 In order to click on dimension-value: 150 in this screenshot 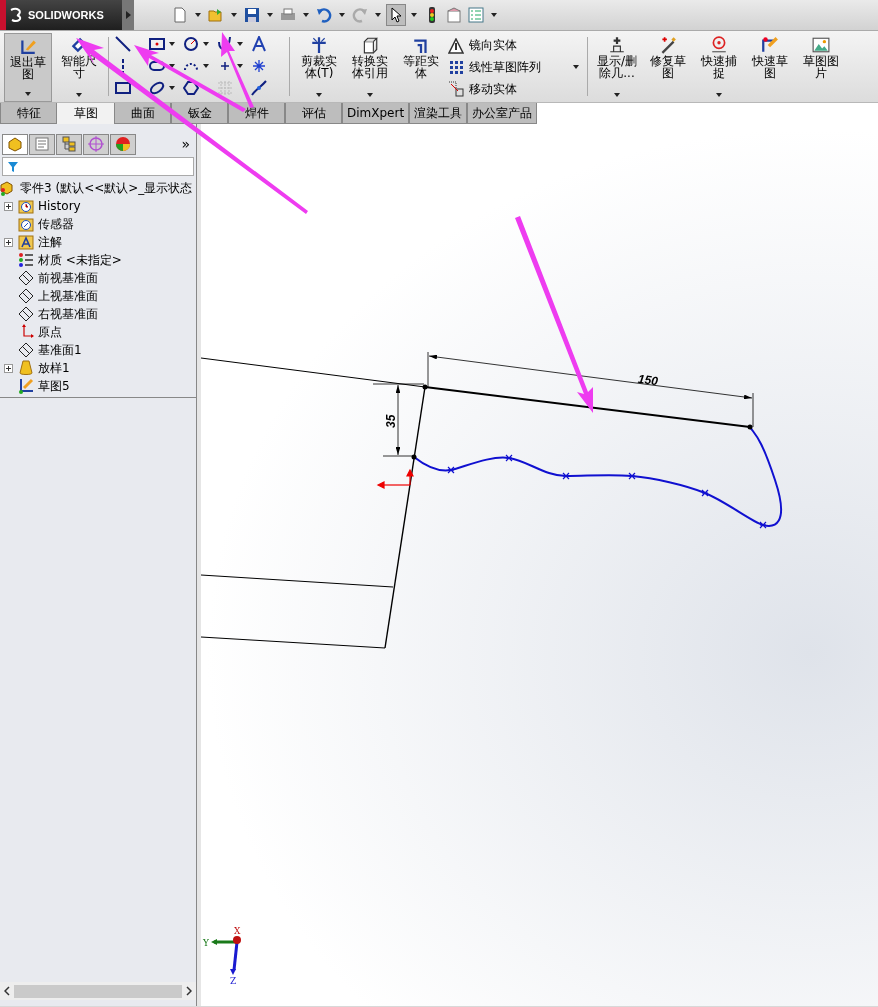, I will do `click(648, 380)`.